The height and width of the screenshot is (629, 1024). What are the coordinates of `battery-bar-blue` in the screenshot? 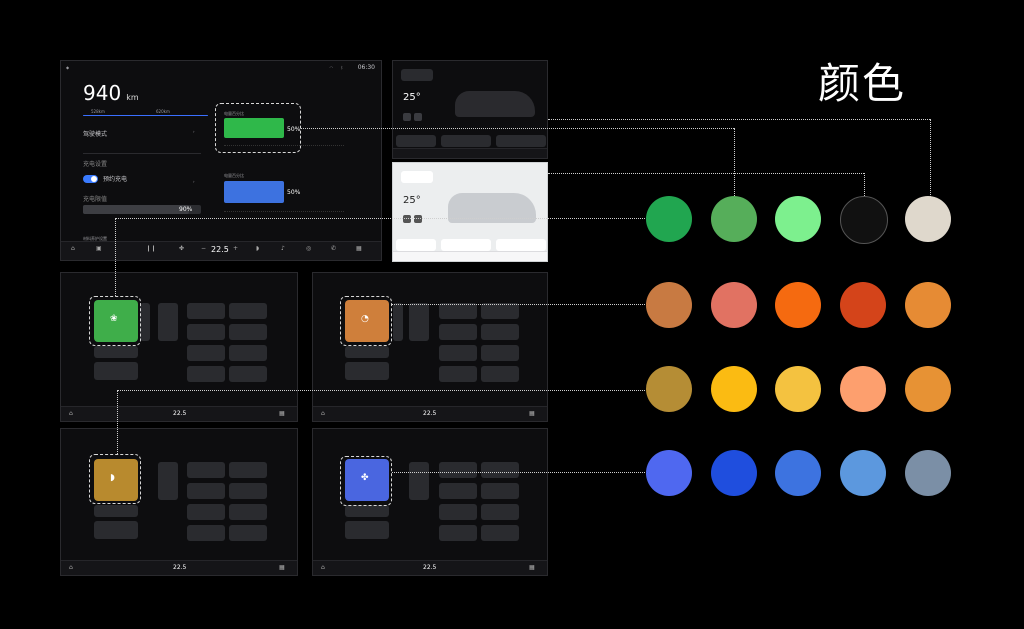 It's located at (254, 192).